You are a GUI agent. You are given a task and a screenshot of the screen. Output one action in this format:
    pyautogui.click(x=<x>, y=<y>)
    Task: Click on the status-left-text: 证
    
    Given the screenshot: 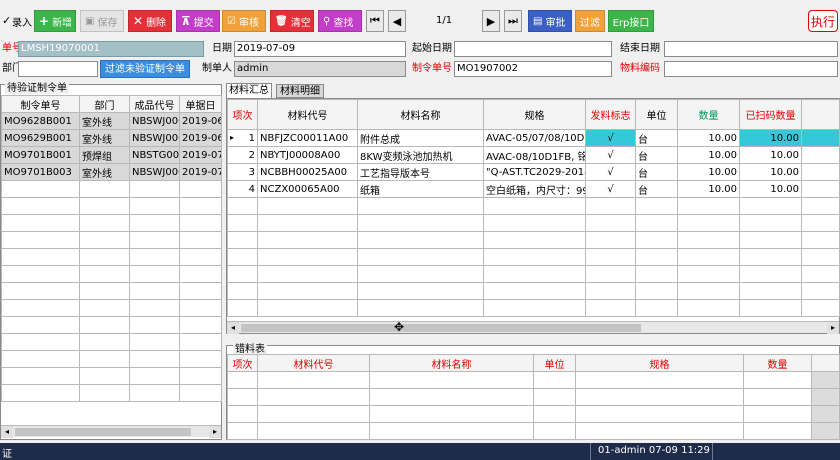 What is the action you would take?
    pyautogui.click(x=7, y=454)
    